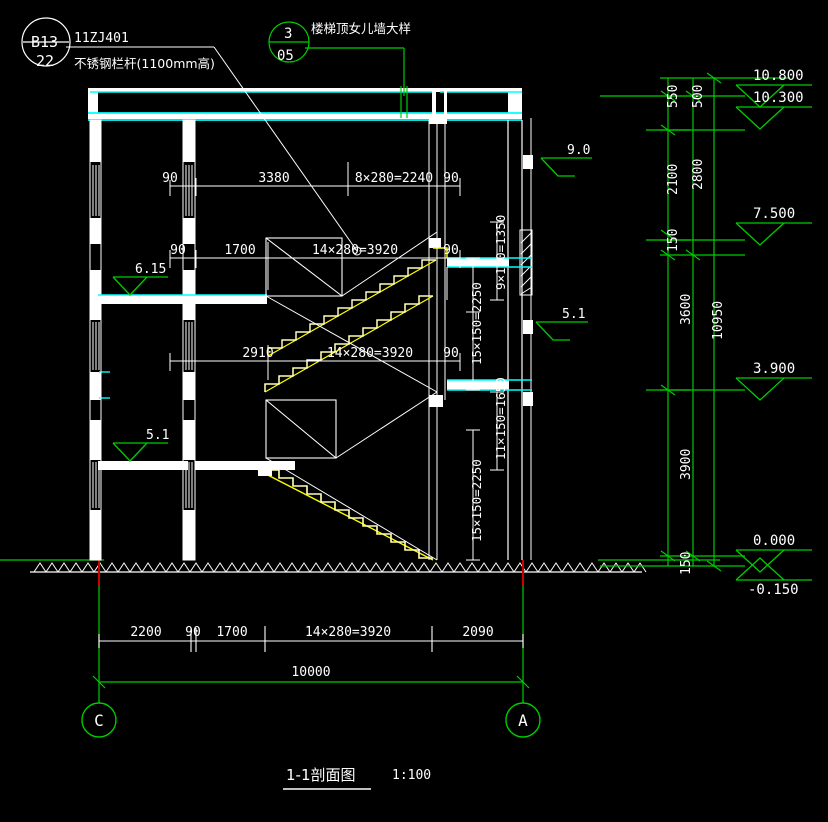 The height and width of the screenshot is (822, 828). I want to click on axis-bubble-label-c: C, so click(99, 720).